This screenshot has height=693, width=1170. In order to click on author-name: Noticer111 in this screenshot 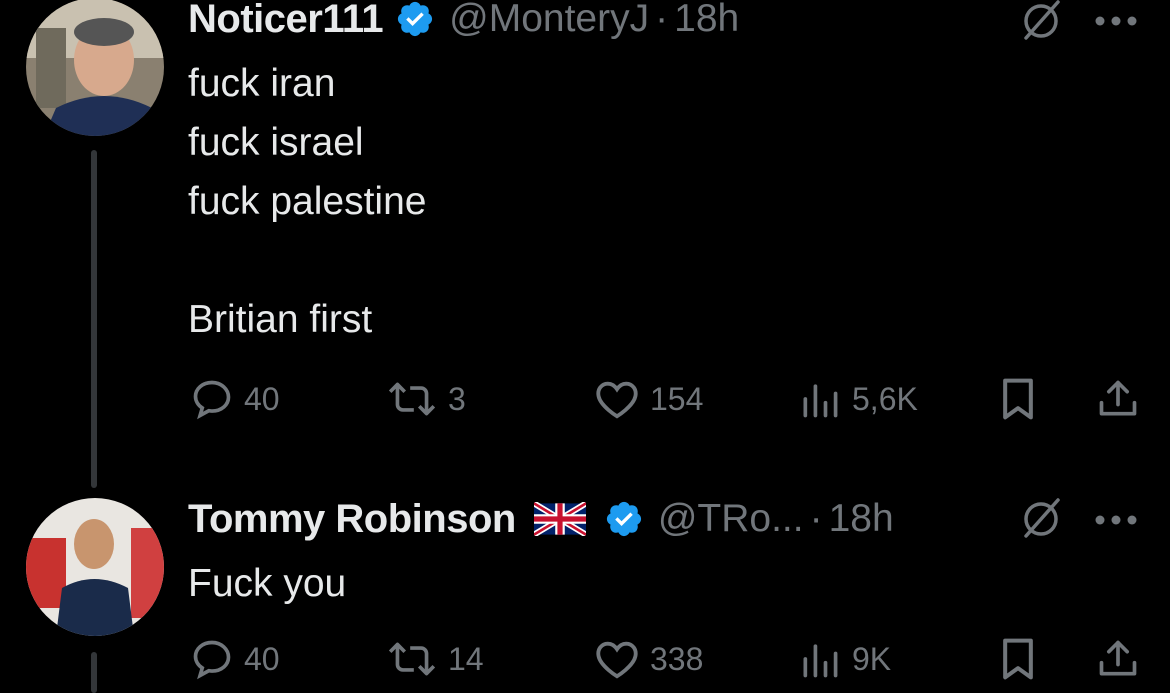, I will do `click(286, 21)`.